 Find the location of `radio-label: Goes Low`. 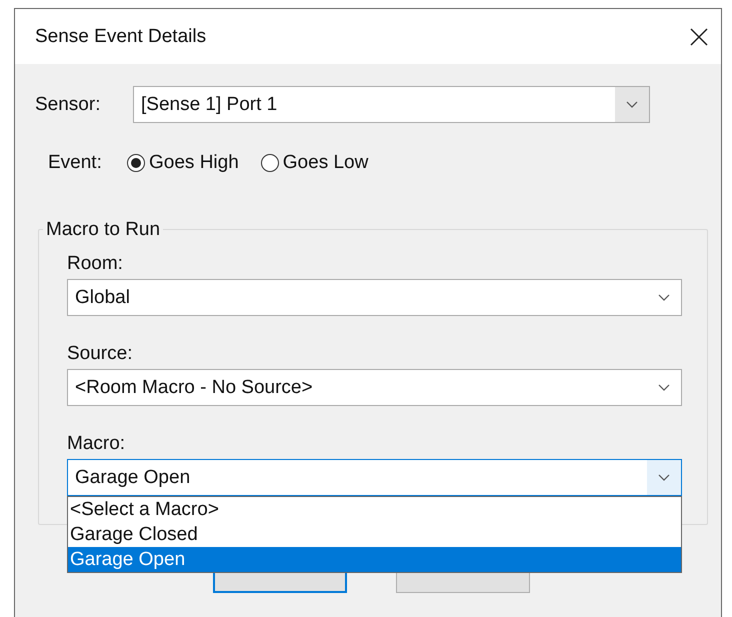

radio-label: Goes Low is located at coordinates (325, 163).